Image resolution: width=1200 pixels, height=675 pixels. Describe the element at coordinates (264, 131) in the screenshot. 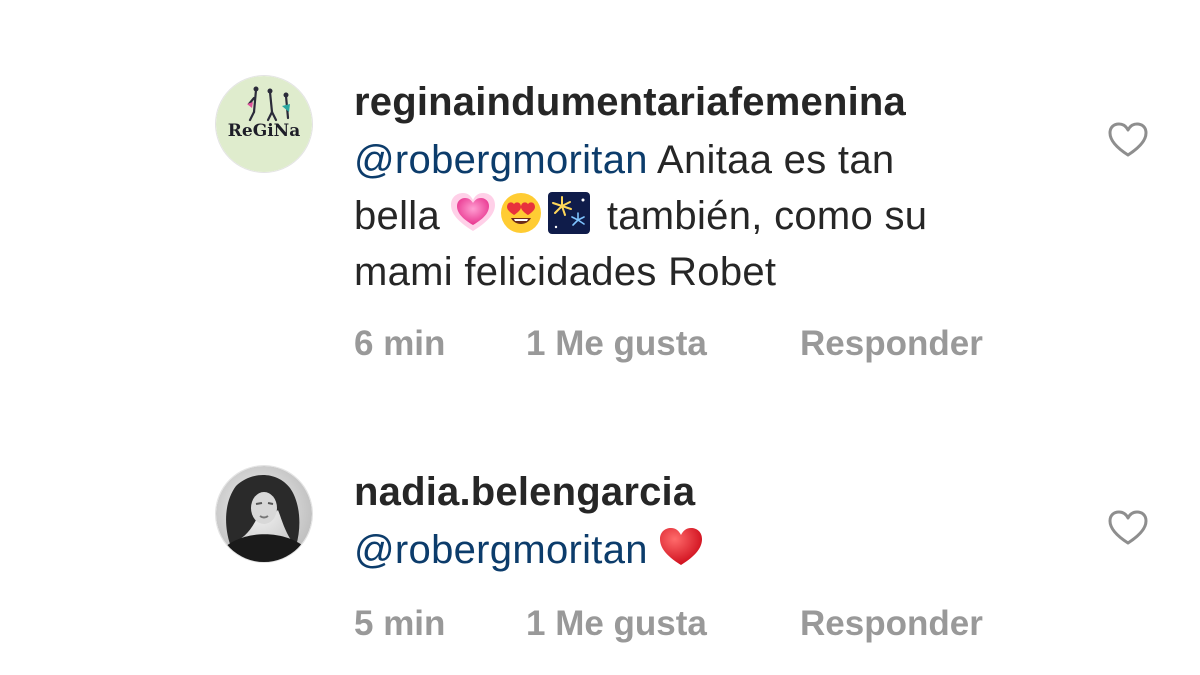

I see `avatar-brand-text: ReGiNa` at that location.